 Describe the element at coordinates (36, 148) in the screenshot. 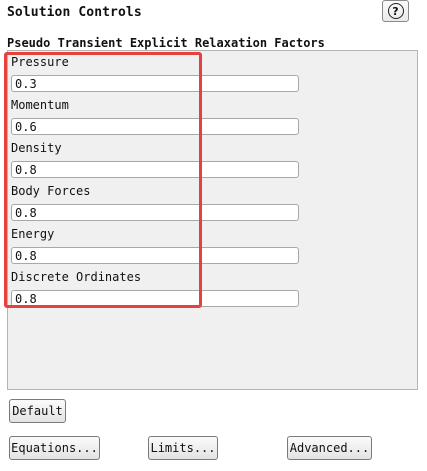

I see `density-label: Density` at that location.